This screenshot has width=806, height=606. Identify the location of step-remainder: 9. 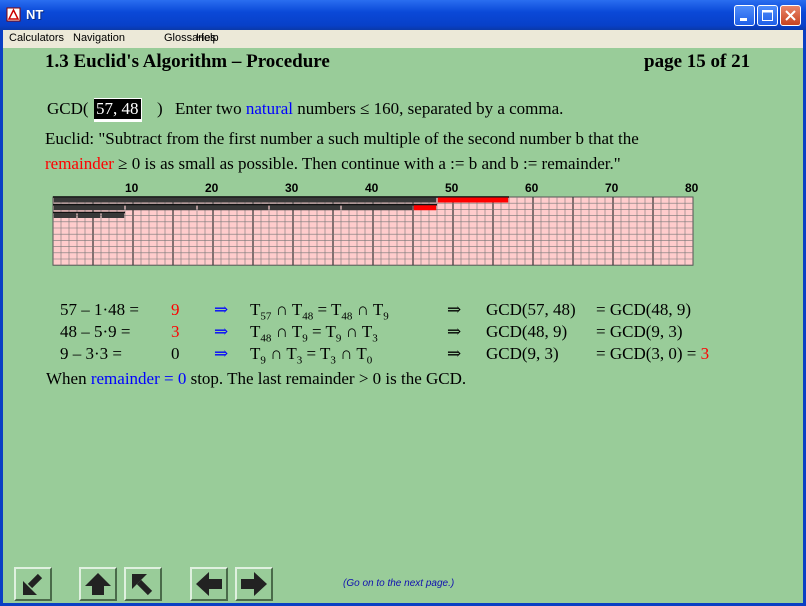
(175, 309).